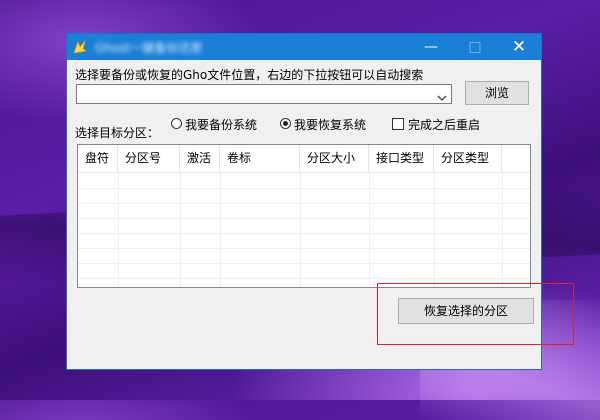 This screenshot has height=420, width=600. Describe the element at coordinates (444, 124) in the screenshot. I see `restart-after-label: 完成之后重启` at that location.